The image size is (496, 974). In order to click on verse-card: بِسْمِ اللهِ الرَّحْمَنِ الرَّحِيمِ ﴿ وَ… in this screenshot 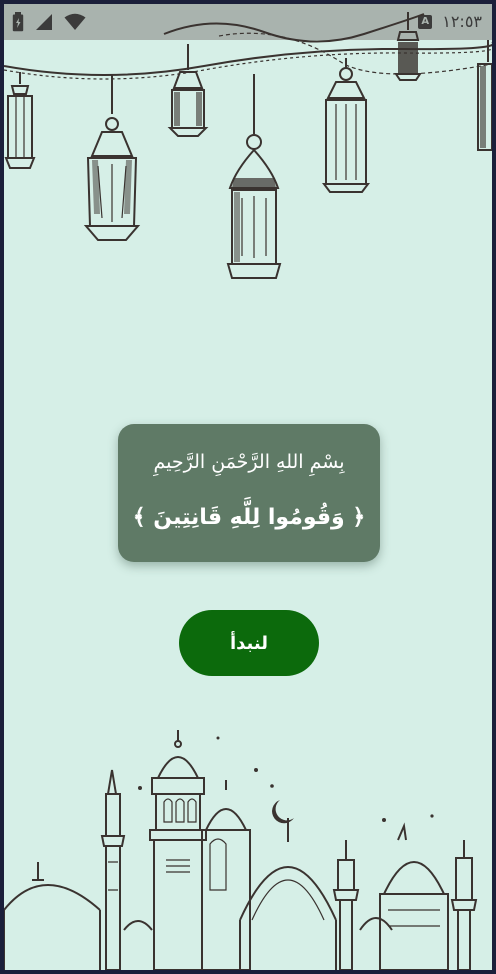, I will do `click(249, 493)`.